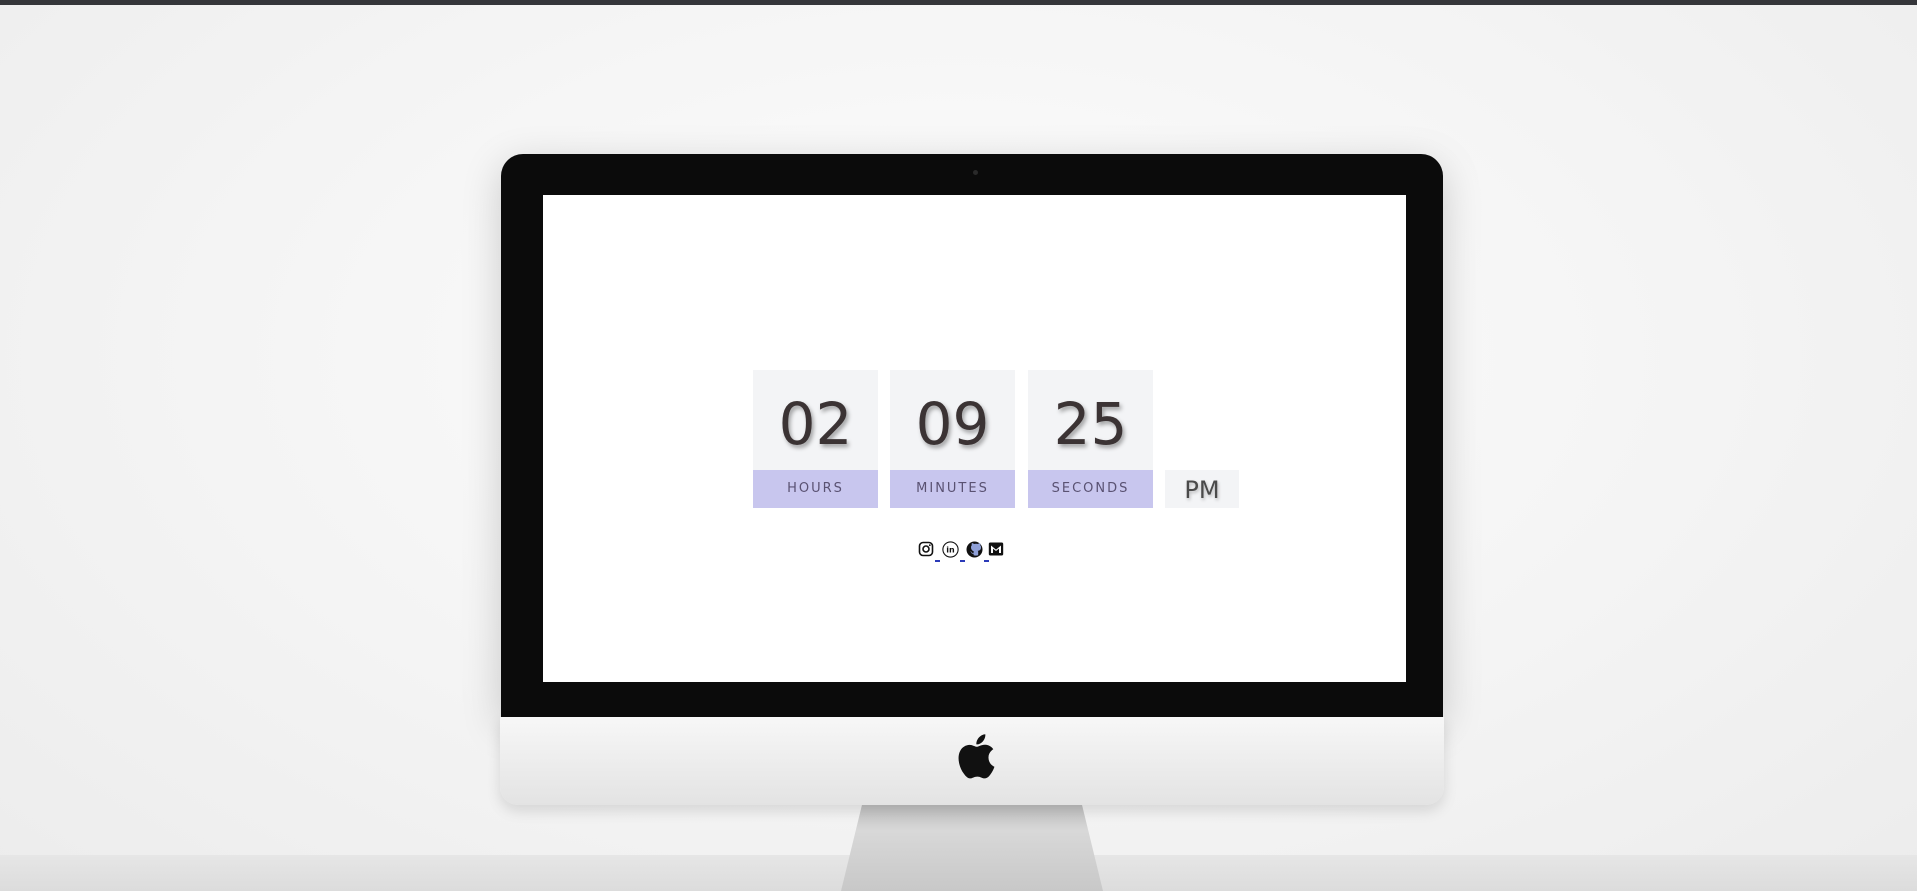 This screenshot has width=1917, height=891. I want to click on hours-value: 02, so click(815, 420).